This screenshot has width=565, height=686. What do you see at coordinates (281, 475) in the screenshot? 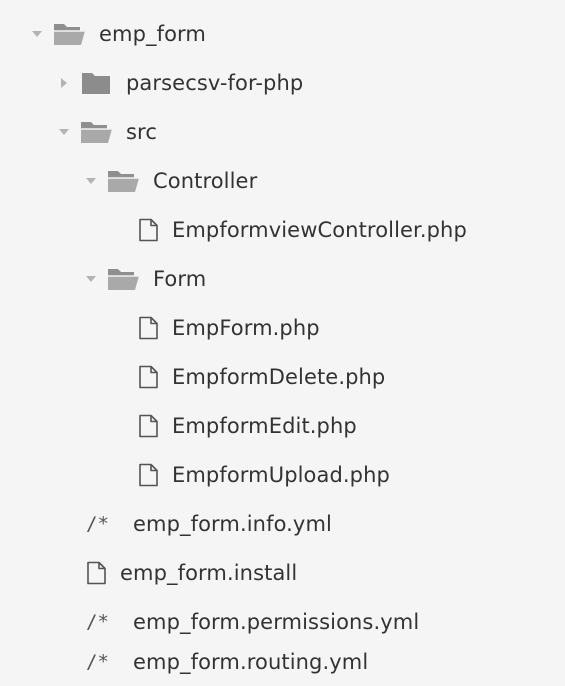
I see `tree-item-label: EmpformUpload.php` at bounding box center [281, 475].